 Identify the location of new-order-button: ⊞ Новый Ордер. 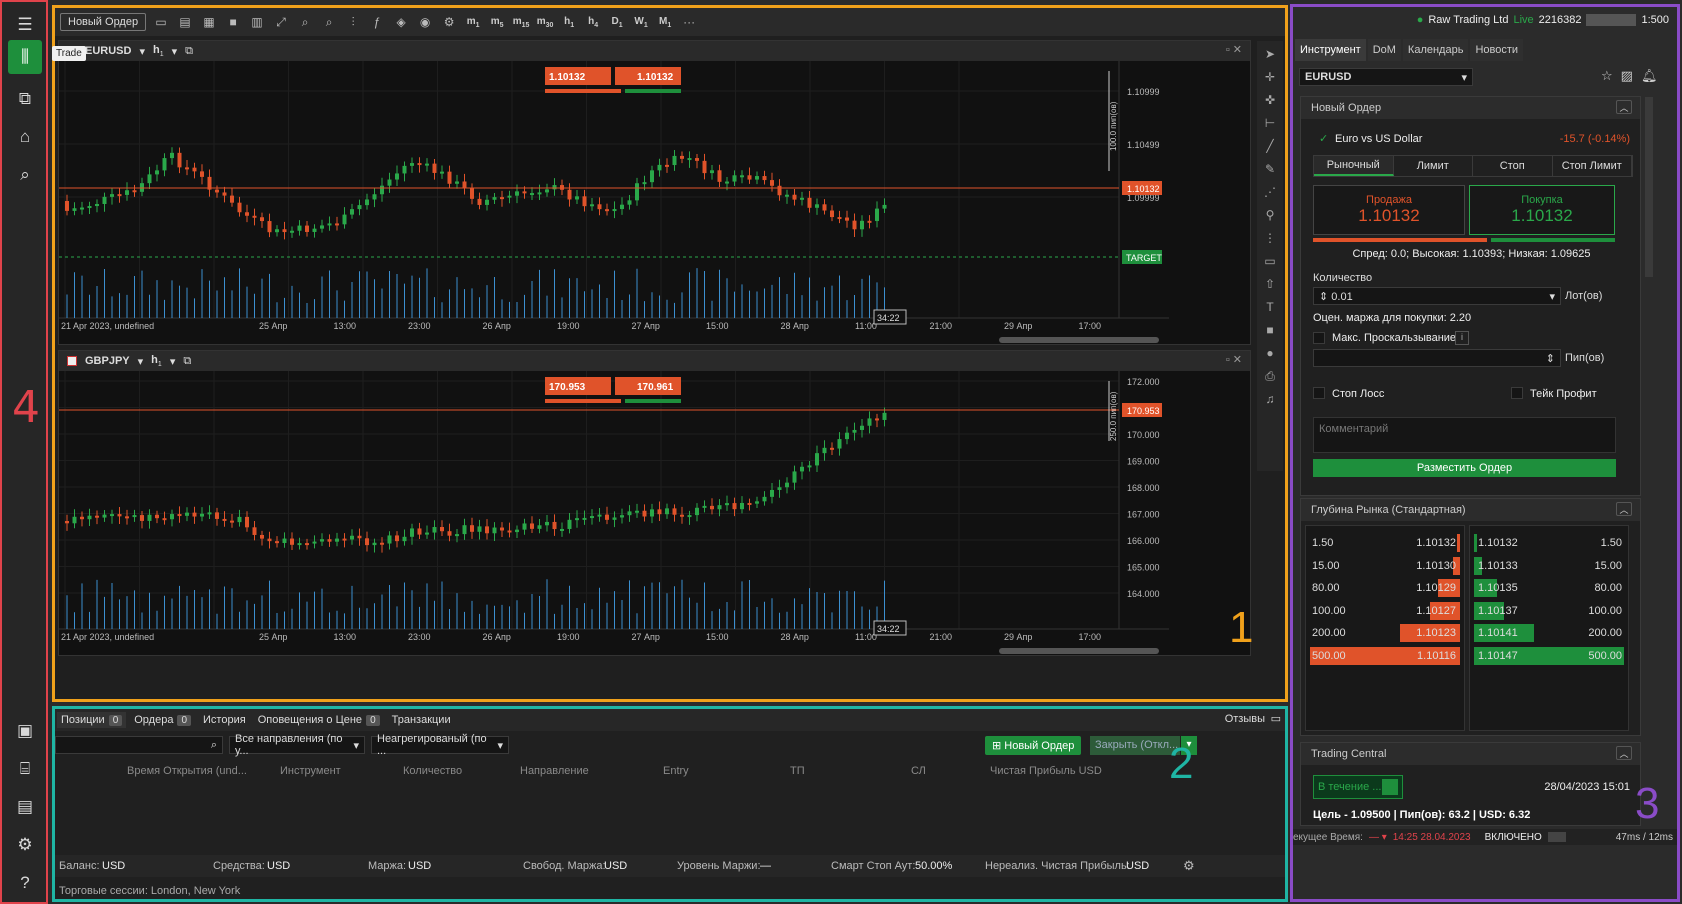
(1033, 745).